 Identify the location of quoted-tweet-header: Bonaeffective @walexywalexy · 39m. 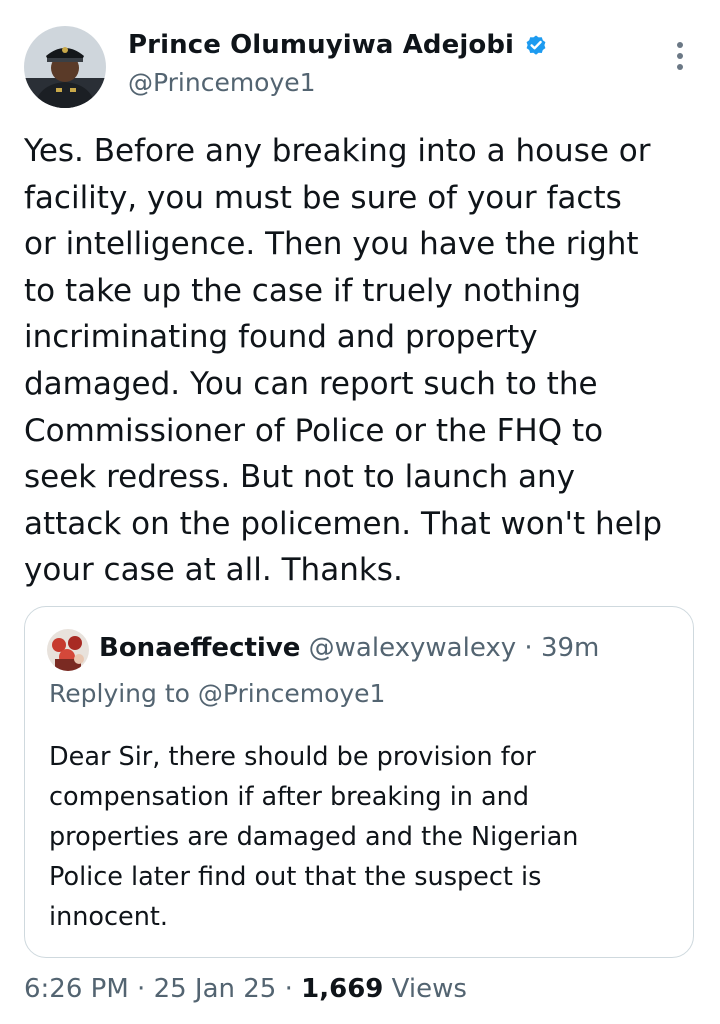
(349, 648).